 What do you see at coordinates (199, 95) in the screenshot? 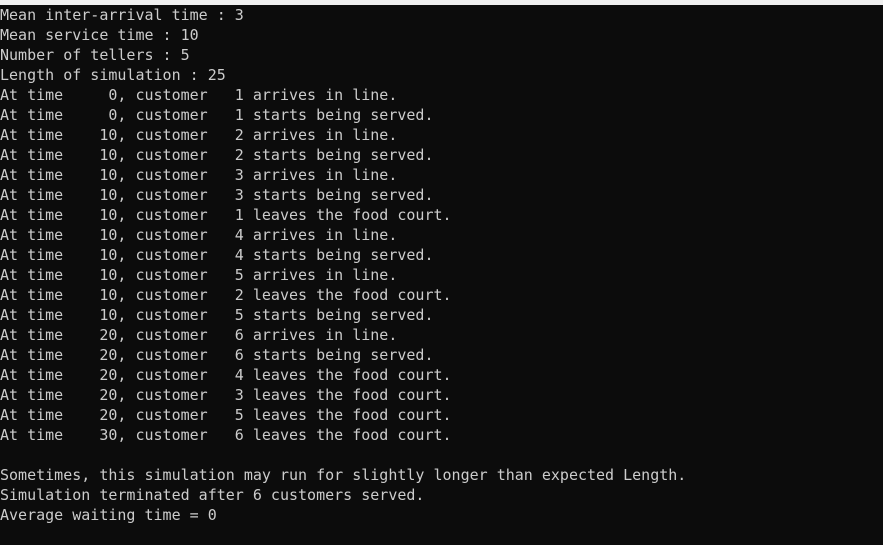
I see `console-line: At time 0, customer 1 arrives in line.` at bounding box center [199, 95].